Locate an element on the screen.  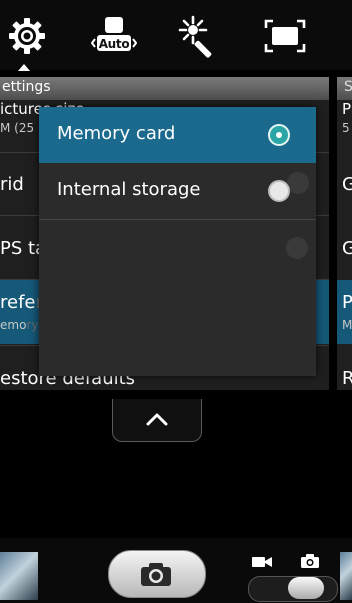
screen-ratio-icon is located at coordinates (285, 36).